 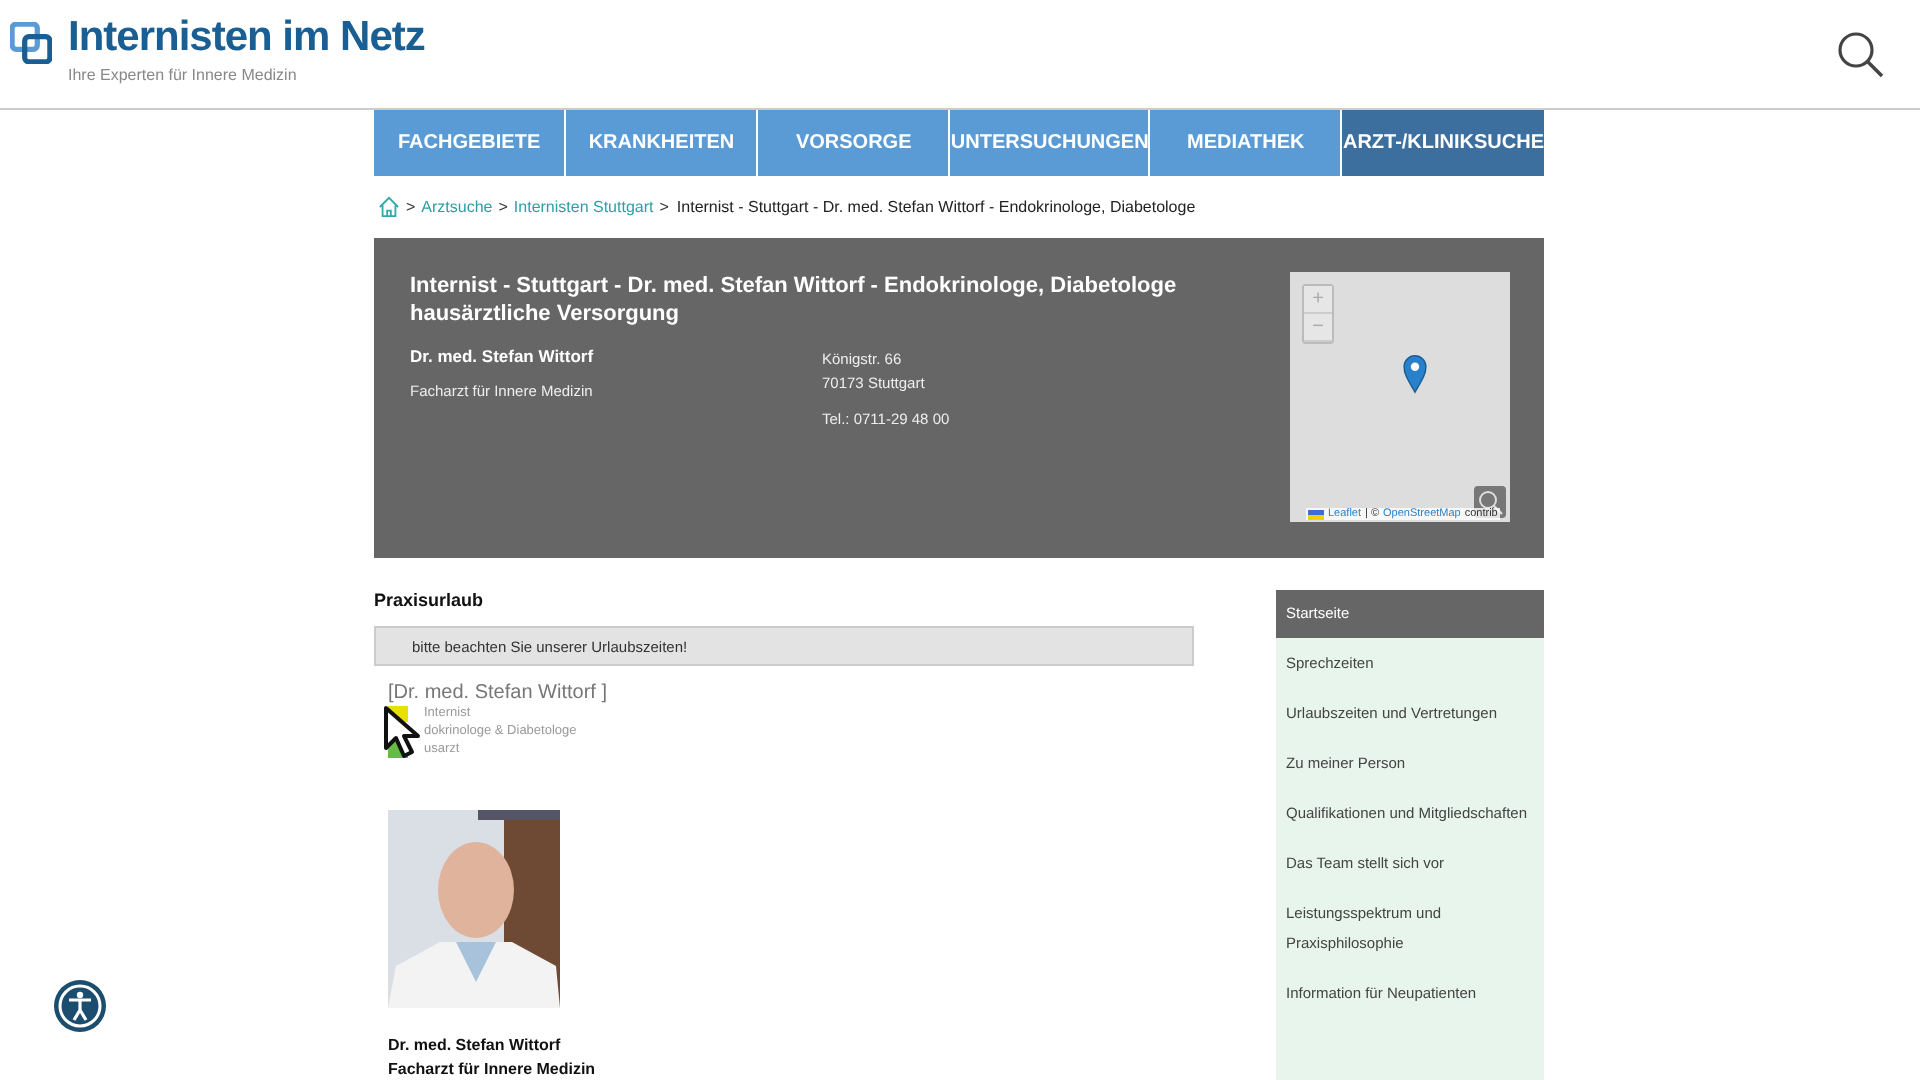 I want to click on flag-icon, so click(x=1316, y=514).